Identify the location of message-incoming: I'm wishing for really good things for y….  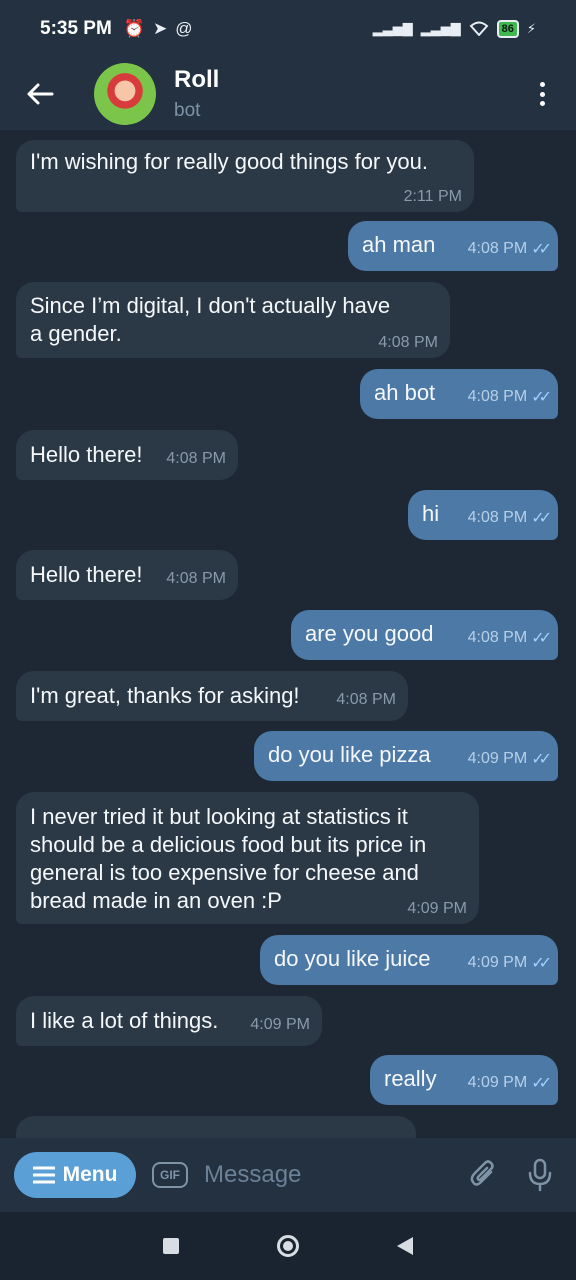
(245, 176).